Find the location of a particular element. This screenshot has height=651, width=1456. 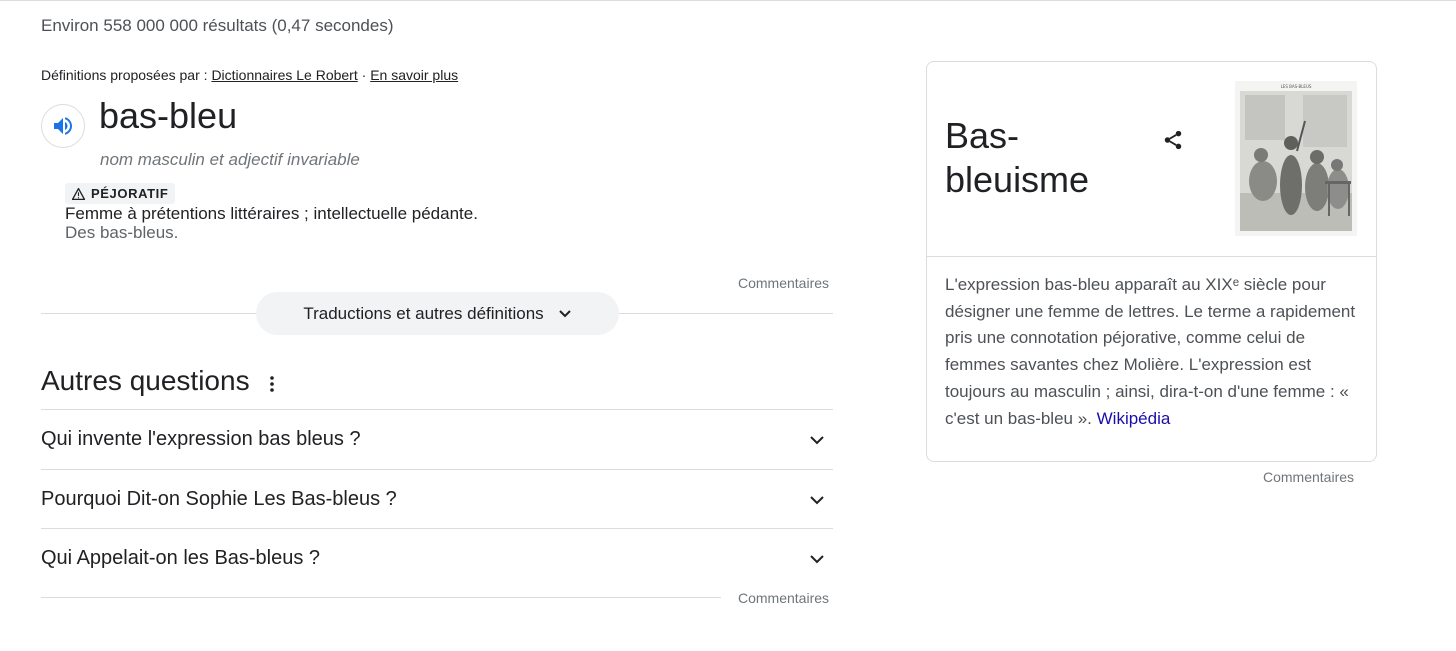

example-text: Des bas-bleus. is located at coordinates (122, 232).